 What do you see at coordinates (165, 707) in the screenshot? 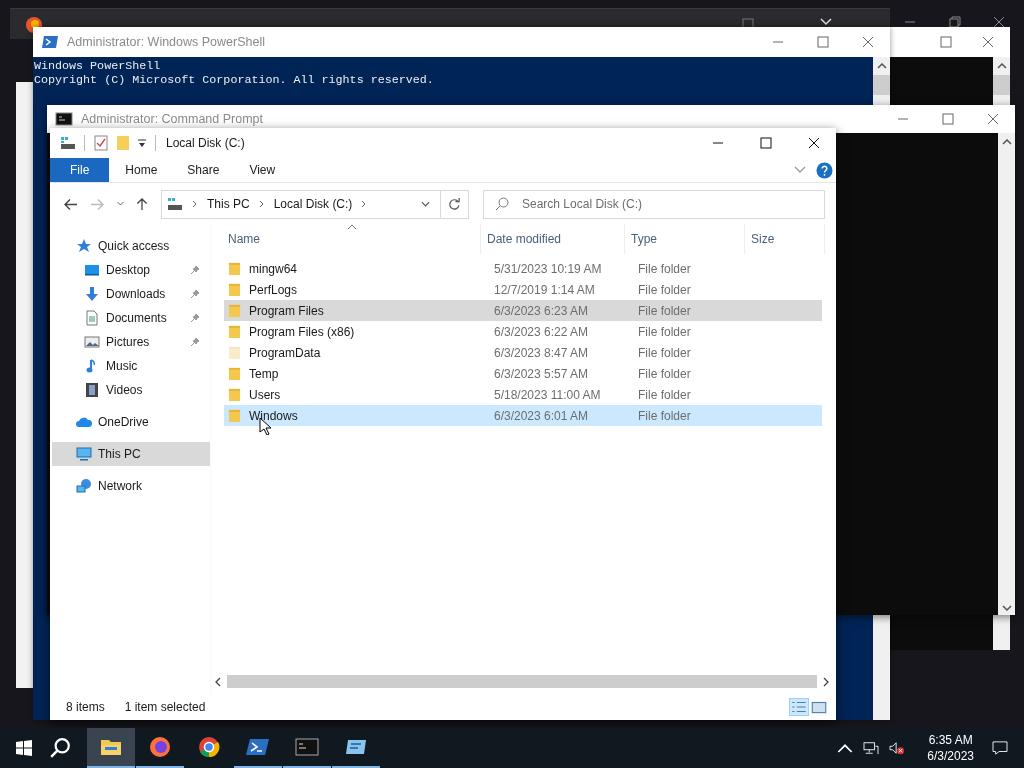
I see `selection-count: 1 item selected` at bounding box center [165, 707].